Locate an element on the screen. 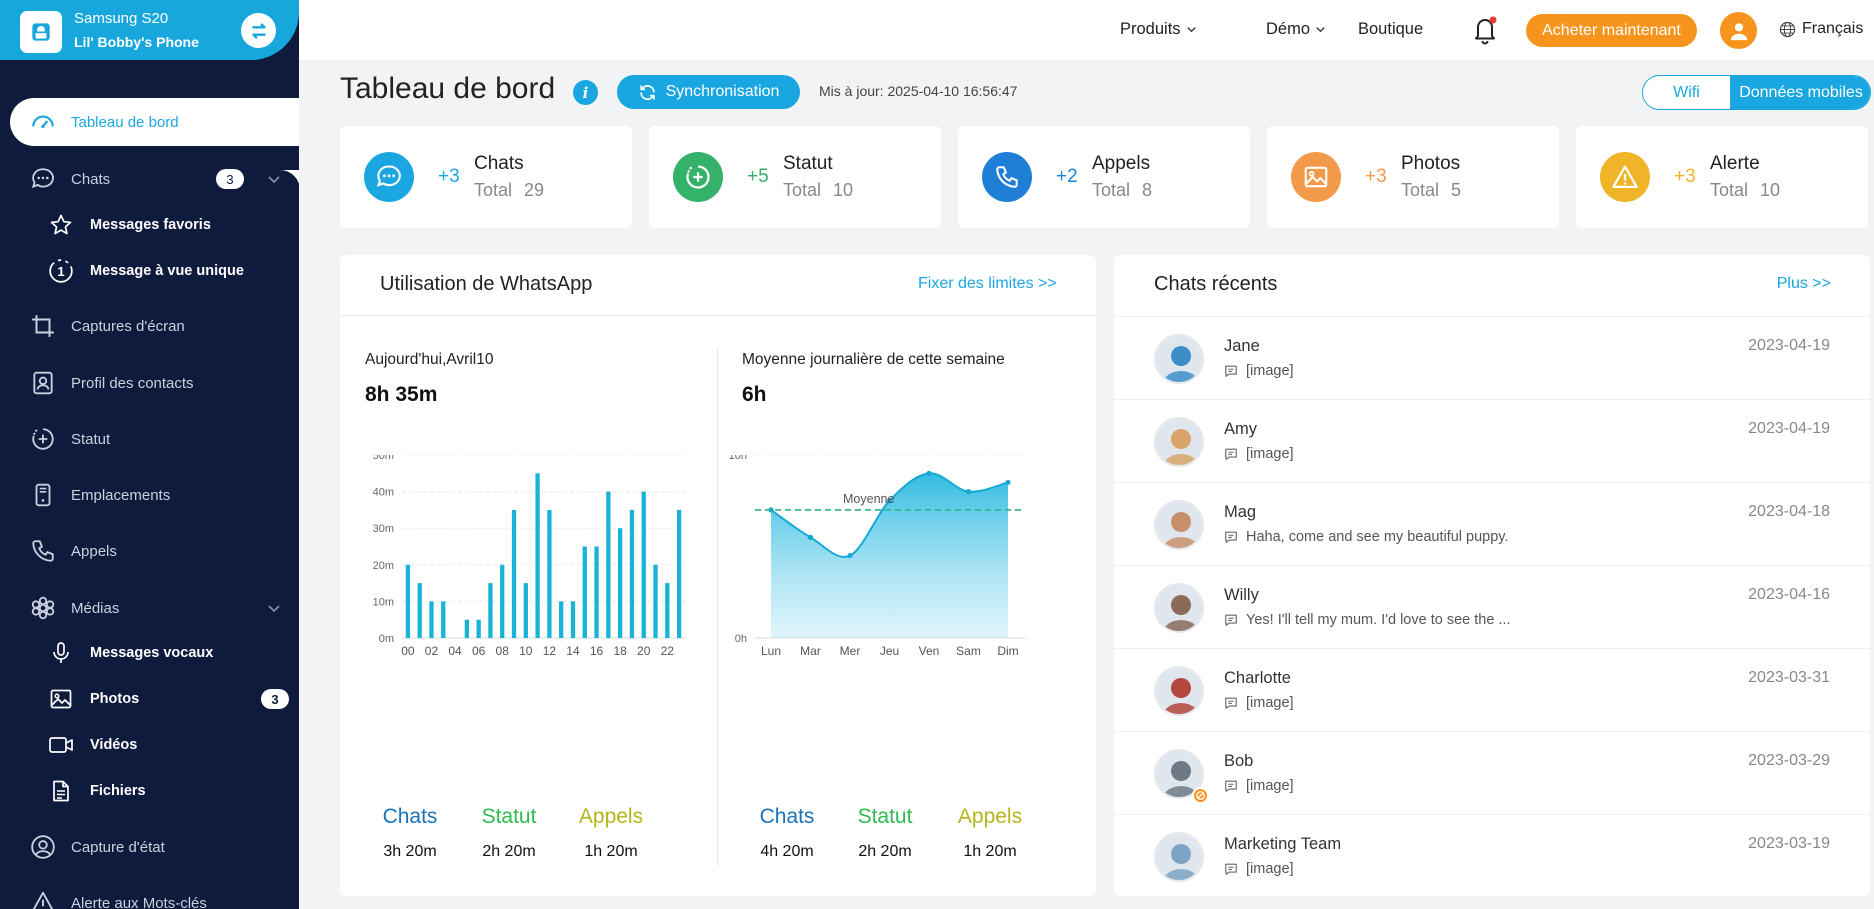 The width and height of the screenshot is (1874, 909). mobile-data-option: Données mobiles is located at coordinates (1800, 92).